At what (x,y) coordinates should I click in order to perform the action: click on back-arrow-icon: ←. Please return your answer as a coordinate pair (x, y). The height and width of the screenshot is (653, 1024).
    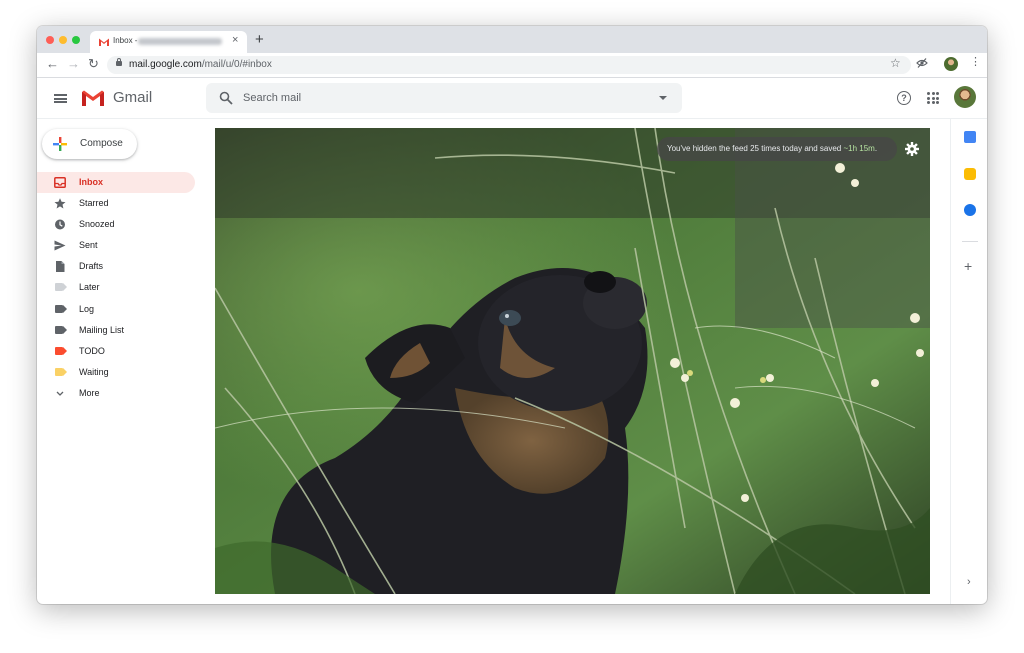
    Looking at the image, I should click on (52, 64).